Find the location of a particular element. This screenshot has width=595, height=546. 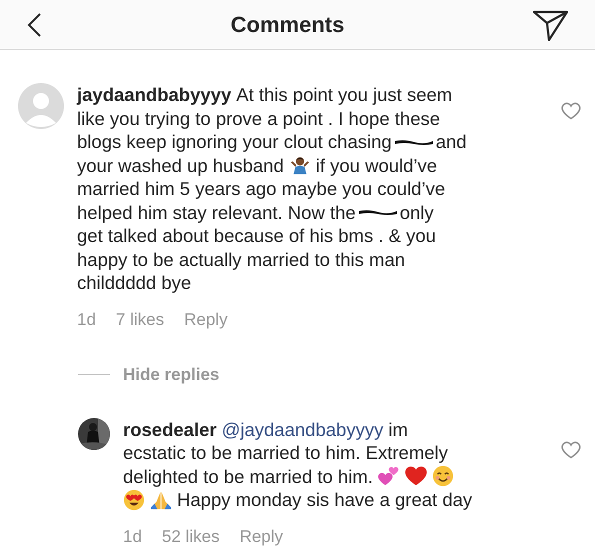

comment-text: helped him stay relevant. Now the is located at coordinates (216, 212).